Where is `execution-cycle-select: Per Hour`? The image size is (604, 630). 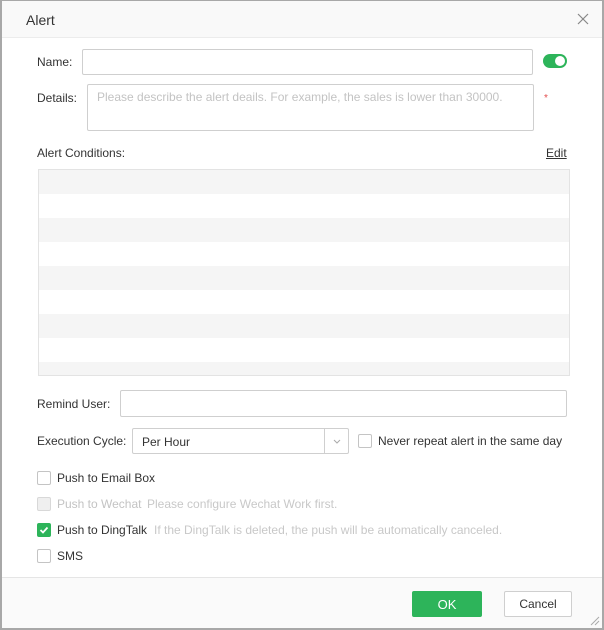
execution-cycle-select: Per Hour is located at coordinates (240, 441).